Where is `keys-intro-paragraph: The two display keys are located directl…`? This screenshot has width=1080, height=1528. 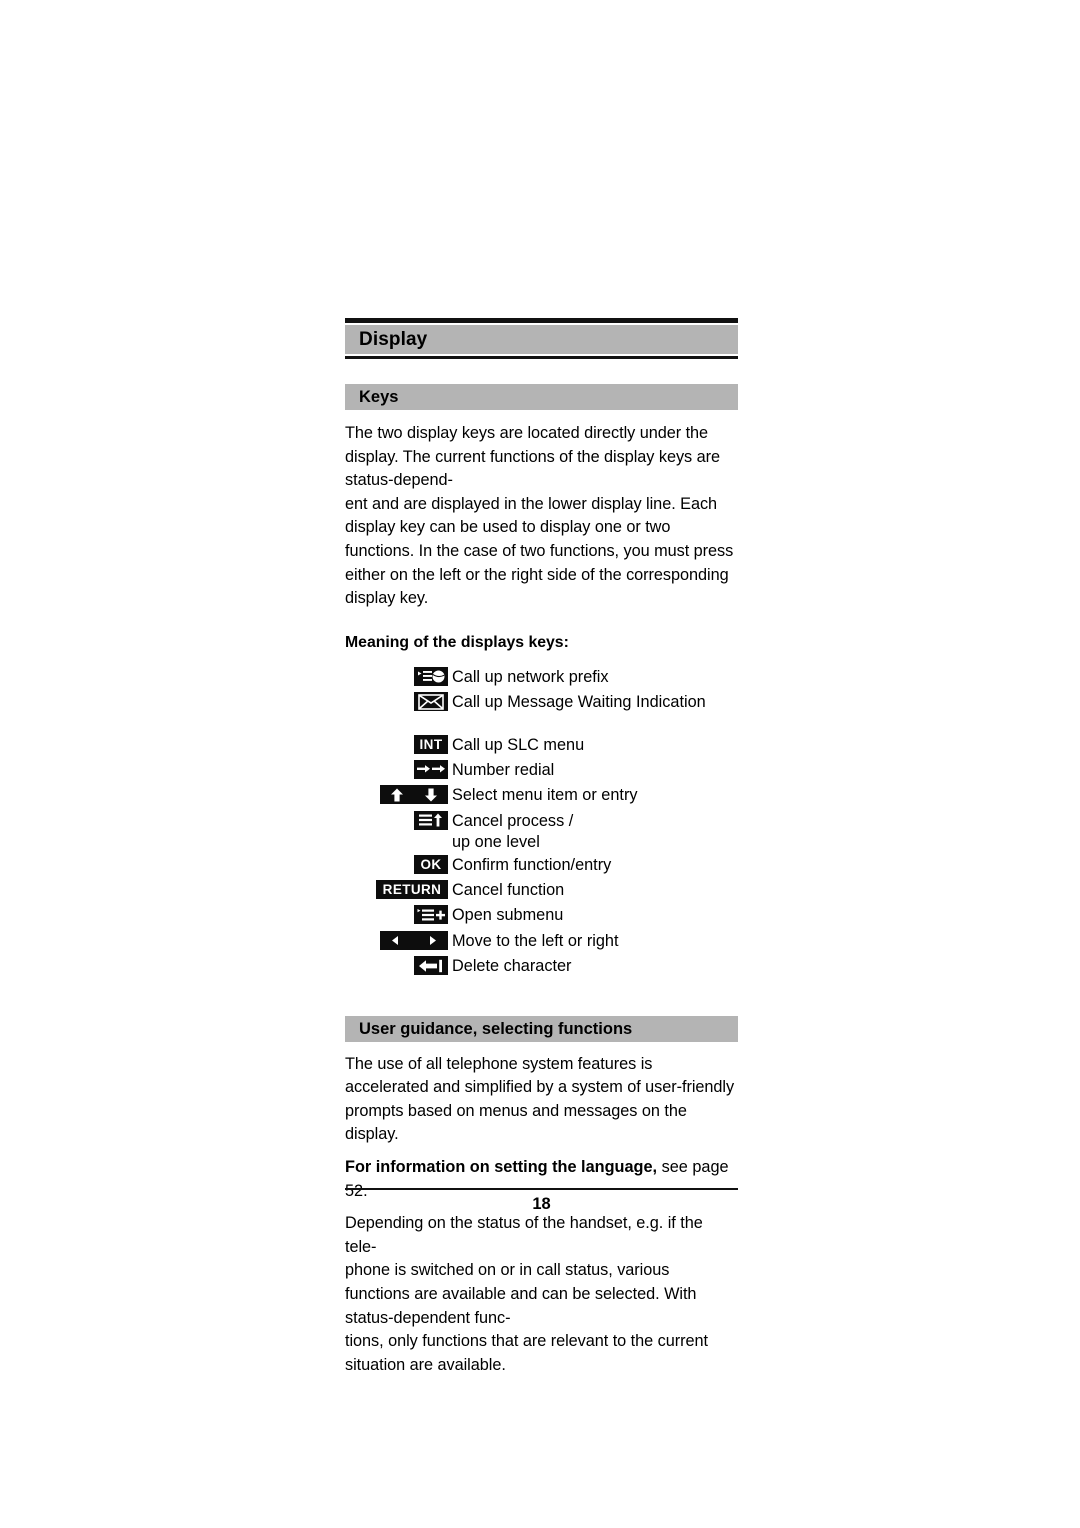 keys-intro-paragraph: The two display keys are located directl… is located at coordinates (539, 516).